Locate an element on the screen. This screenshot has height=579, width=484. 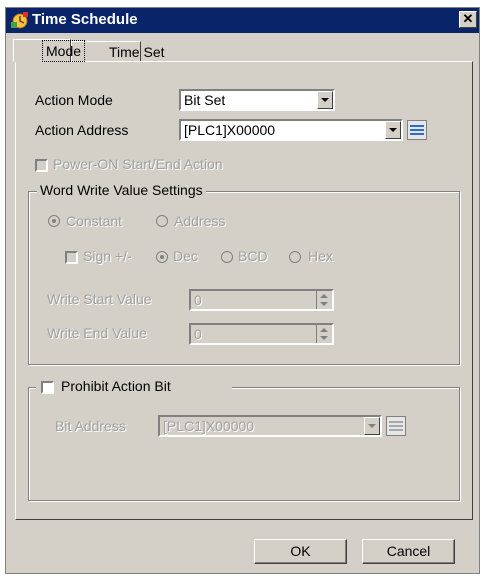
action-mode-value: Bit Set is located at coordinates (205, 100).